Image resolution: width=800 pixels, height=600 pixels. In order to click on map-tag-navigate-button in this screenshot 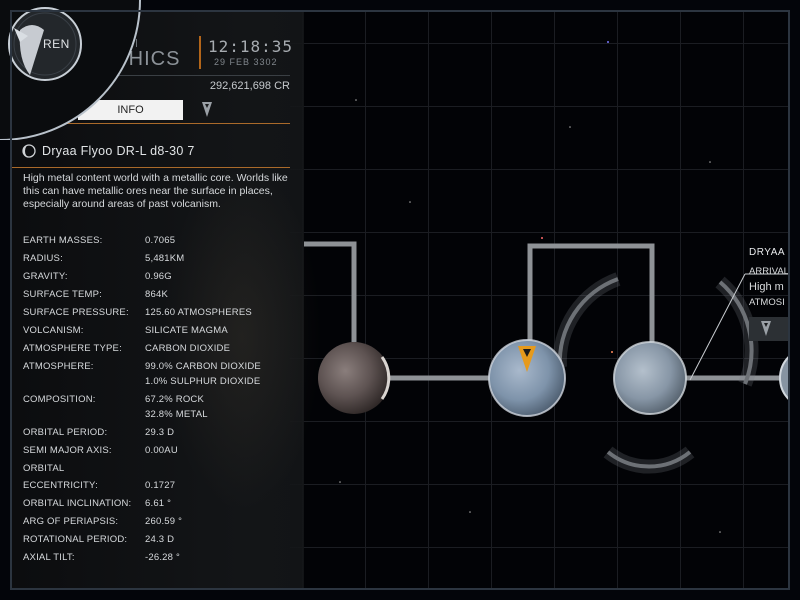, I will do `click(769, 329)`.